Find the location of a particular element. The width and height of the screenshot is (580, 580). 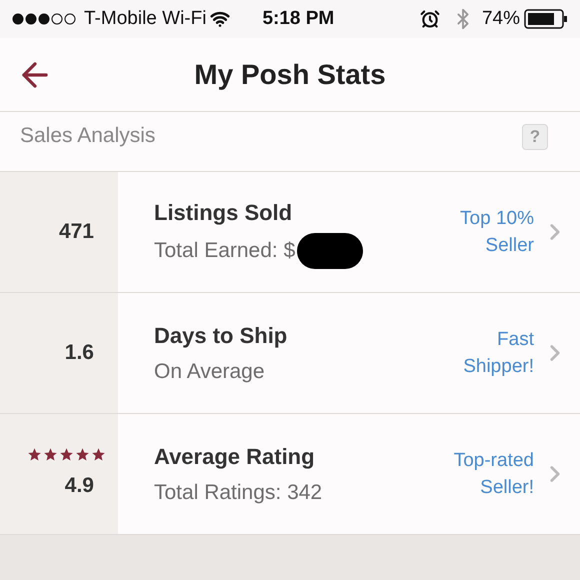

stat-subtitle: Total Earned: $ is located at coordinates (225, 251).